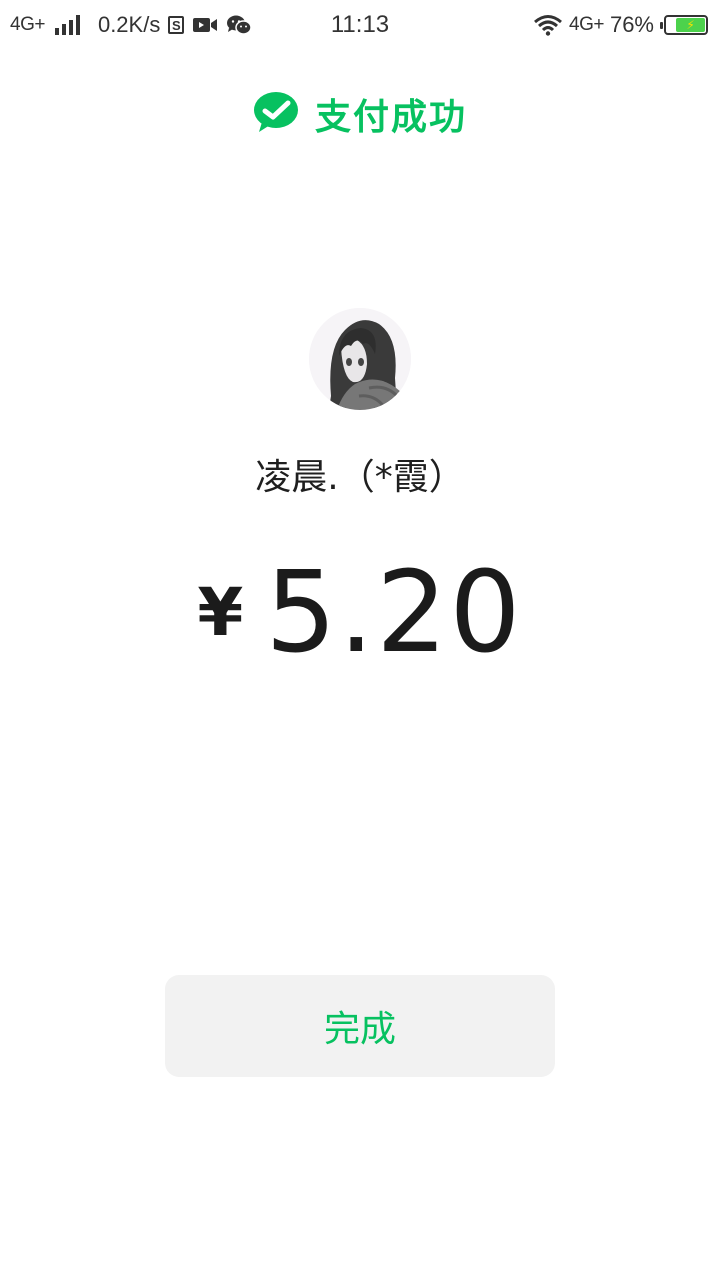 This screenshot has height=1280, width=720. Describe the element at coordinates (586, 24) in the screenshot. I see `network-type-right: 4G+` at that location.